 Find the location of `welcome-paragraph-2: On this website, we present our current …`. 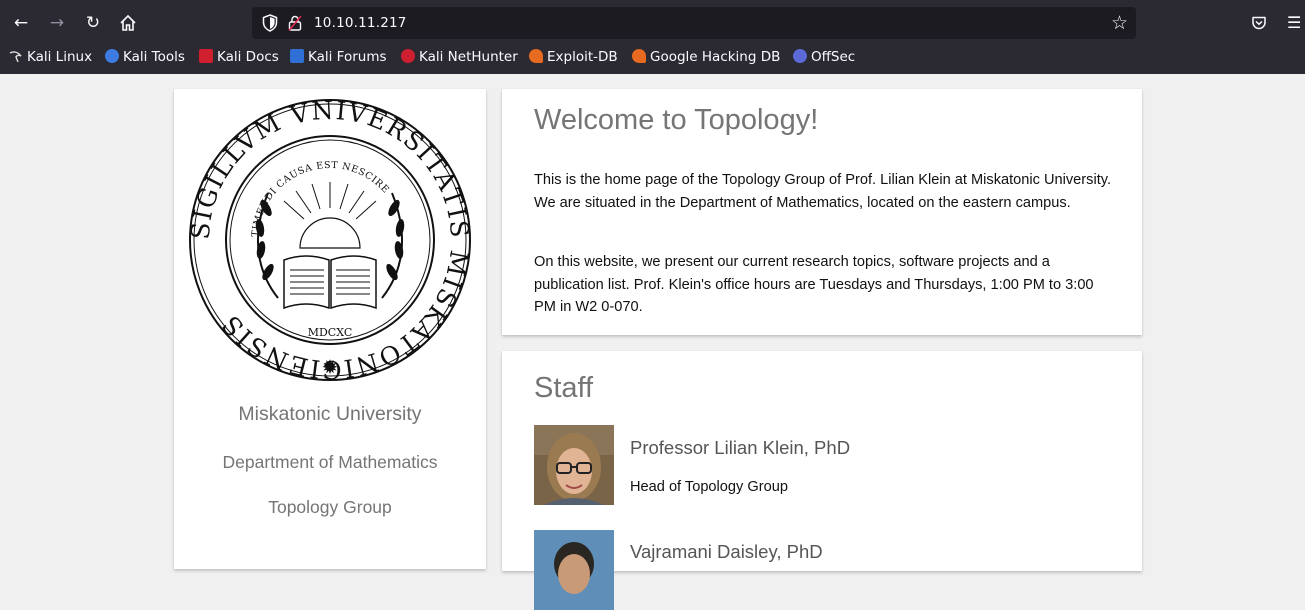

welcome-paragraph-2: On this website, we present our current … is located at coordinates (814, 284).